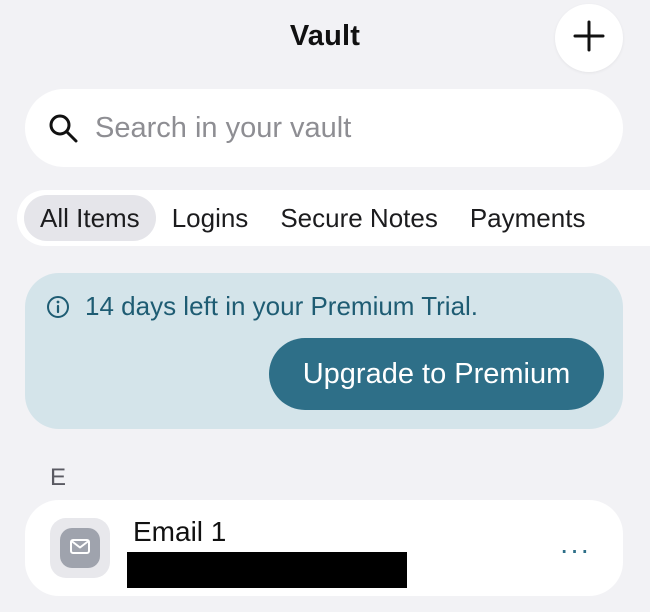 The image size is (650, 612). Describe the element at coordinates (58, 307) in the screenshot. I see `info-icon` at that location.